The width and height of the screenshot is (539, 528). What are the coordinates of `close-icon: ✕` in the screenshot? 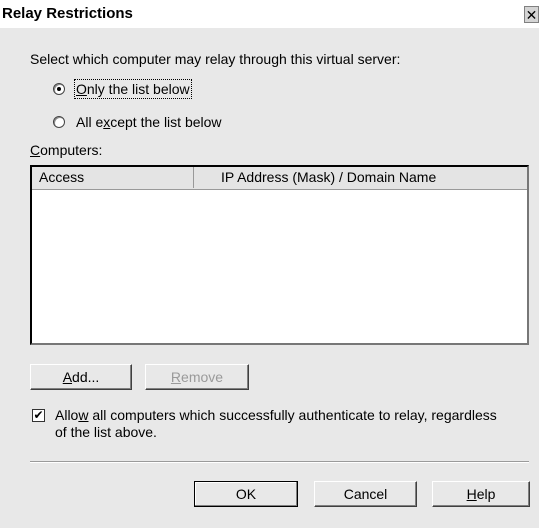 It's located at (531, 15).